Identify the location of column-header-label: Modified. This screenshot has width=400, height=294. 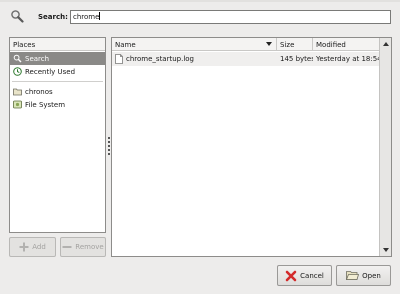
(331, 45).